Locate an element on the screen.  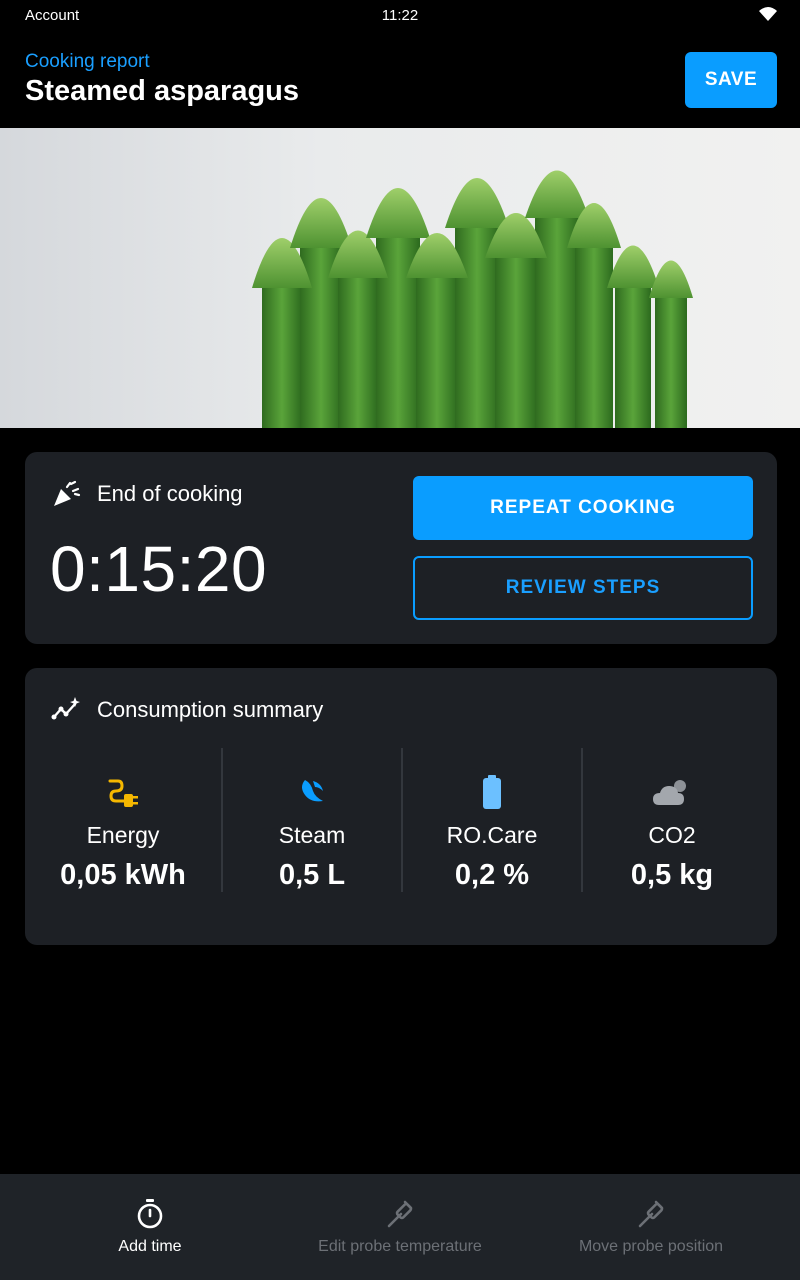
metric-energy: Energy 0,05 kWh is located at coordinates (123, 820).